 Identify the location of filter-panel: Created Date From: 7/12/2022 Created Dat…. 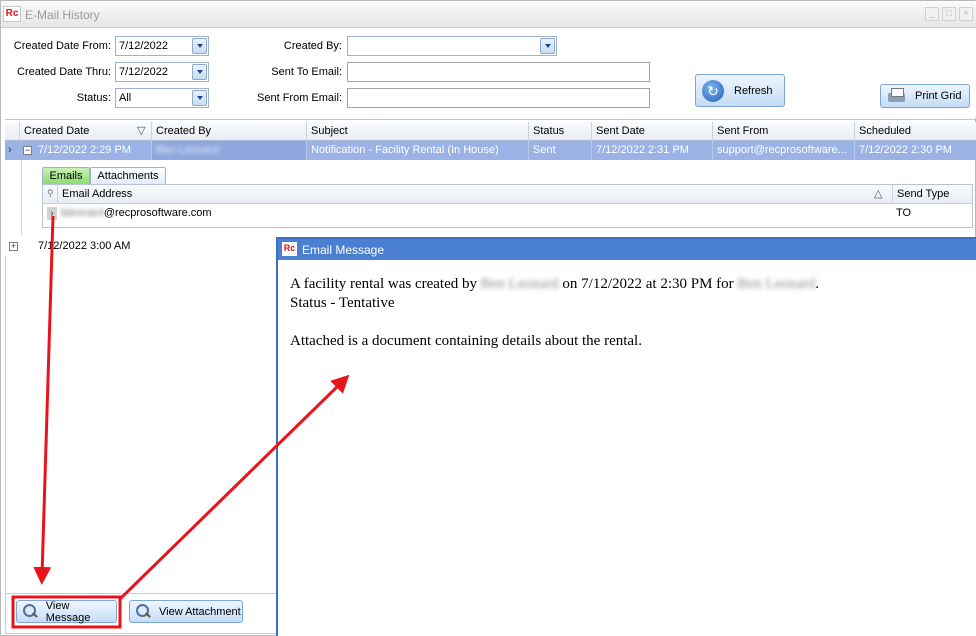
(488, 73).